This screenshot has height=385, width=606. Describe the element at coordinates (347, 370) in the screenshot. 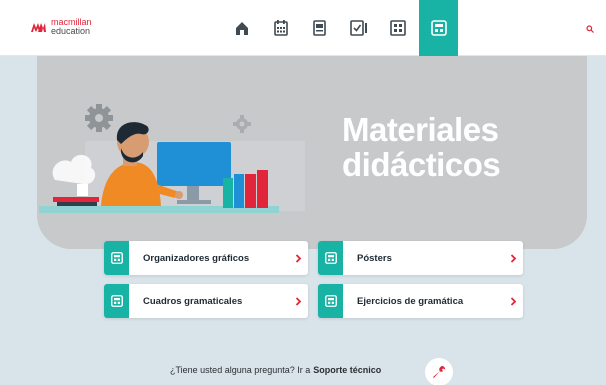

I see `support-link: Soporte técnico` at that location.